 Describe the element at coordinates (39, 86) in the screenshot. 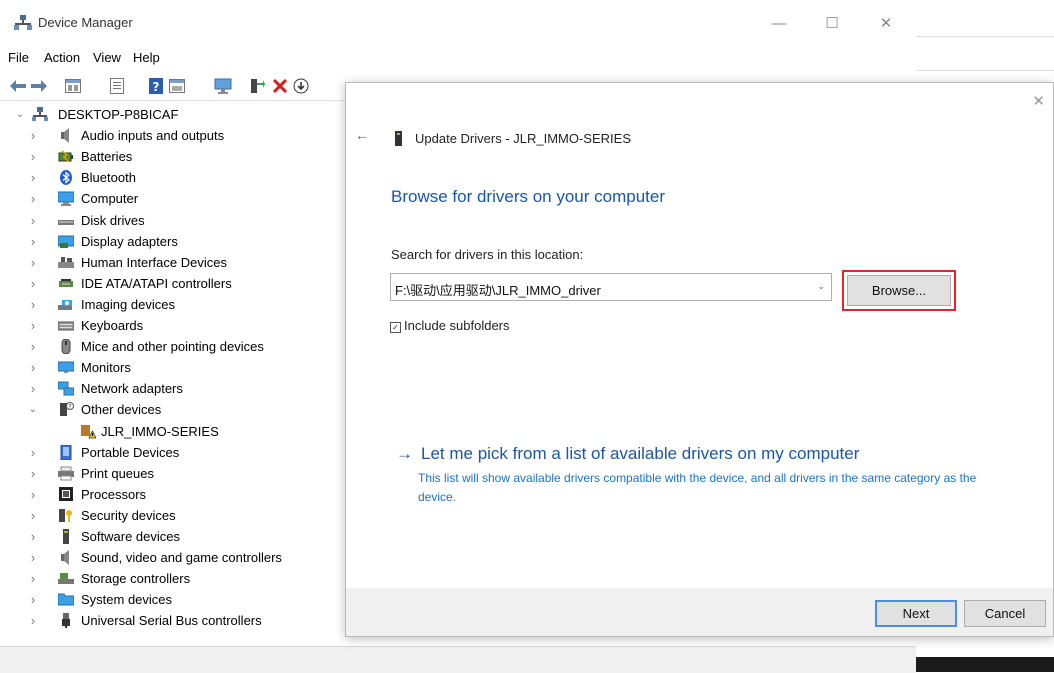

I see `forward-arrow-icon` at that location.